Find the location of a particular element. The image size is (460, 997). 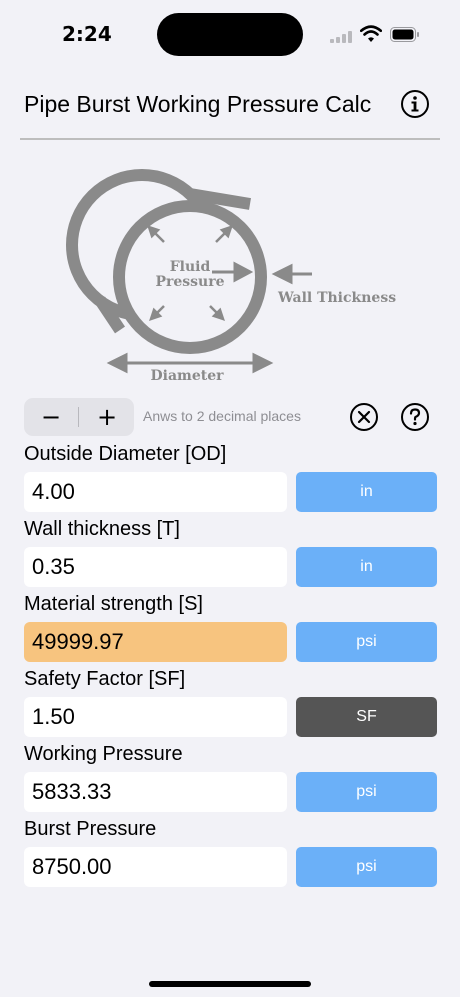

battery-icon is located at coordinates (404, 34).